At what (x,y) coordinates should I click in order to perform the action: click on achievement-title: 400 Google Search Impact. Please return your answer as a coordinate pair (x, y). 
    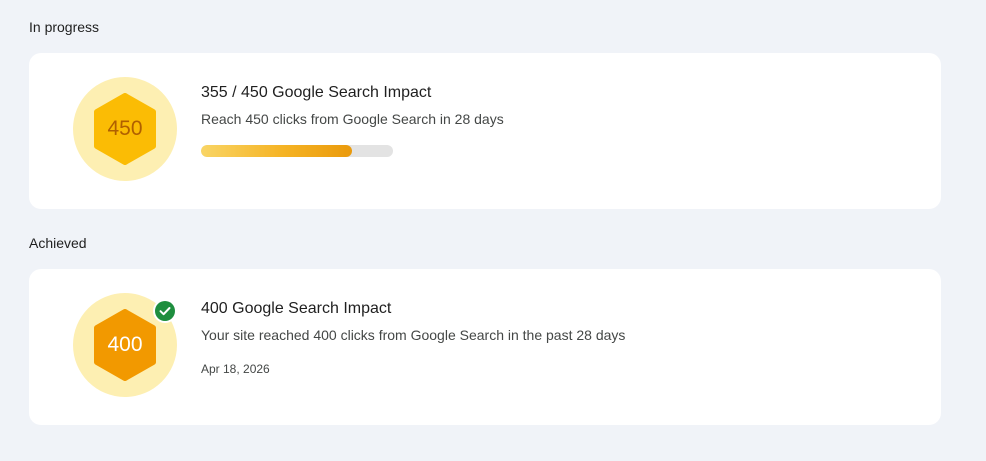
    Looking at the image, I should click on (296, 308).